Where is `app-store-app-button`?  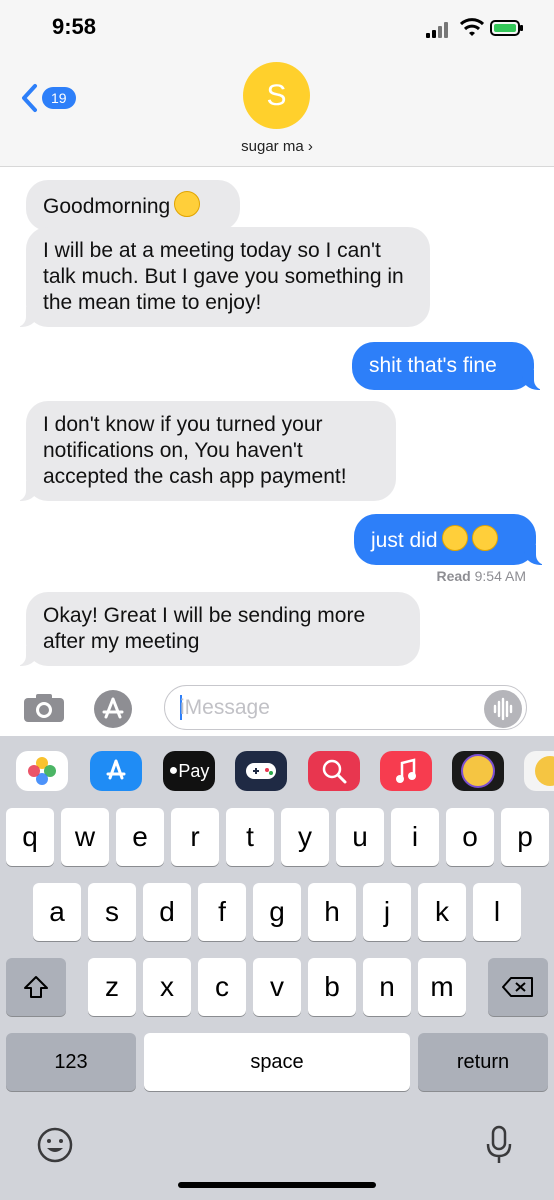
app-store-app-button is located at coordinates (116, 771).